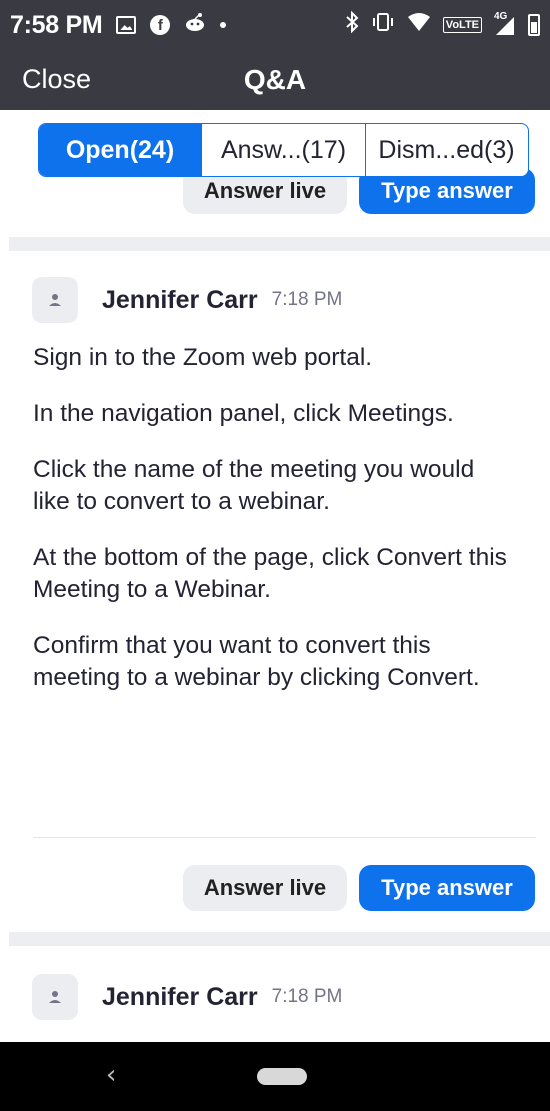 This screenshot has height=1111, width=550. What do you see at coordinates (160, 25) in the screenshot?
I see `facebook-icon: f` at bounding box center [160, 25].